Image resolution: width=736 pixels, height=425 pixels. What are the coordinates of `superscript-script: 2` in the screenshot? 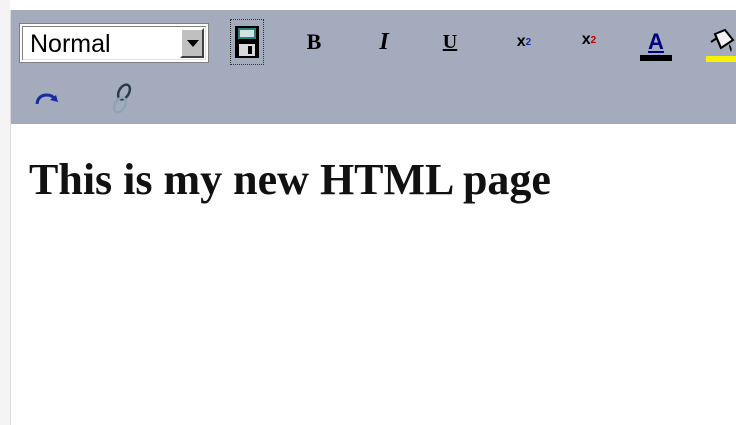 It's located at (593, 40).